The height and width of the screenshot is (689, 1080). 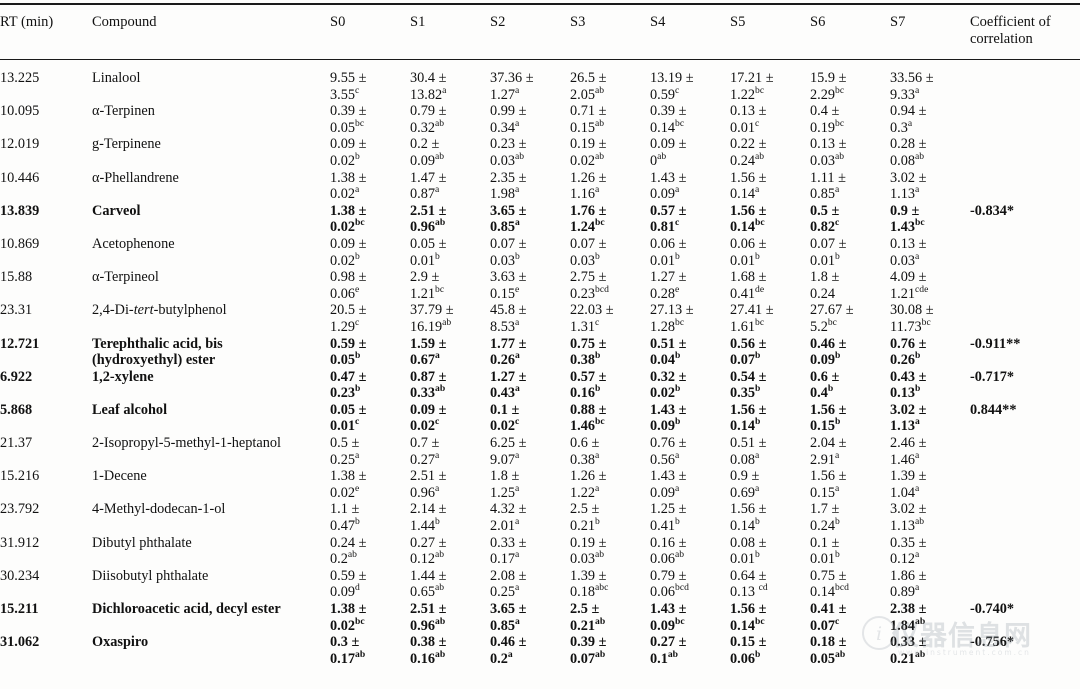 What do you see at coordinates (348, 542) in the screenshot?
I see `value-mean: 0.24 ±` at bounding box center [348, 542].